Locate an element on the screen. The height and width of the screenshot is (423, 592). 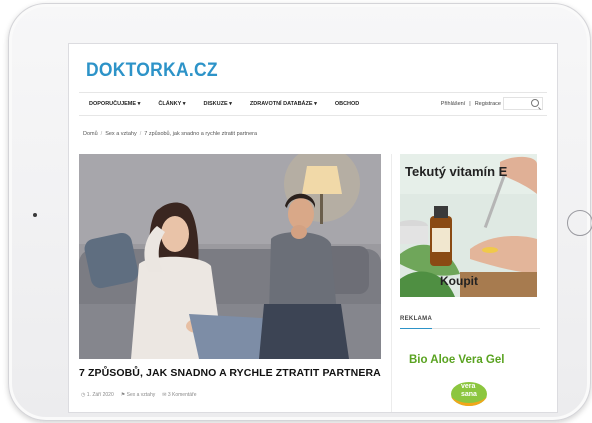
article-date: ◷ 1. Září 2020 is located at coordinates (97, 395).